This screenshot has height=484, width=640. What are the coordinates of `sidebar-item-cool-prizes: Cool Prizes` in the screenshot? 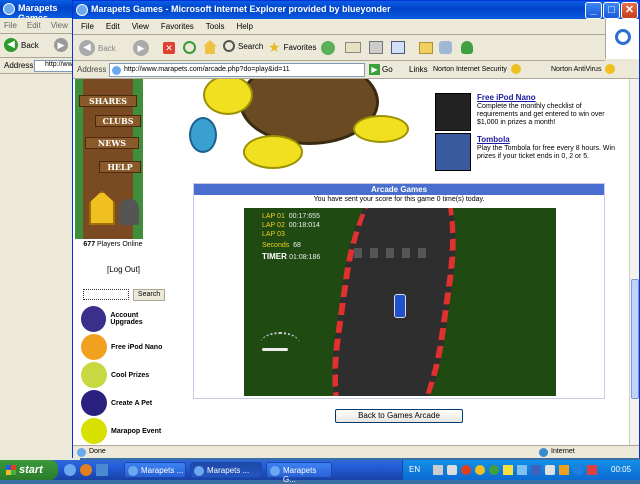 It's located at (126, 375).